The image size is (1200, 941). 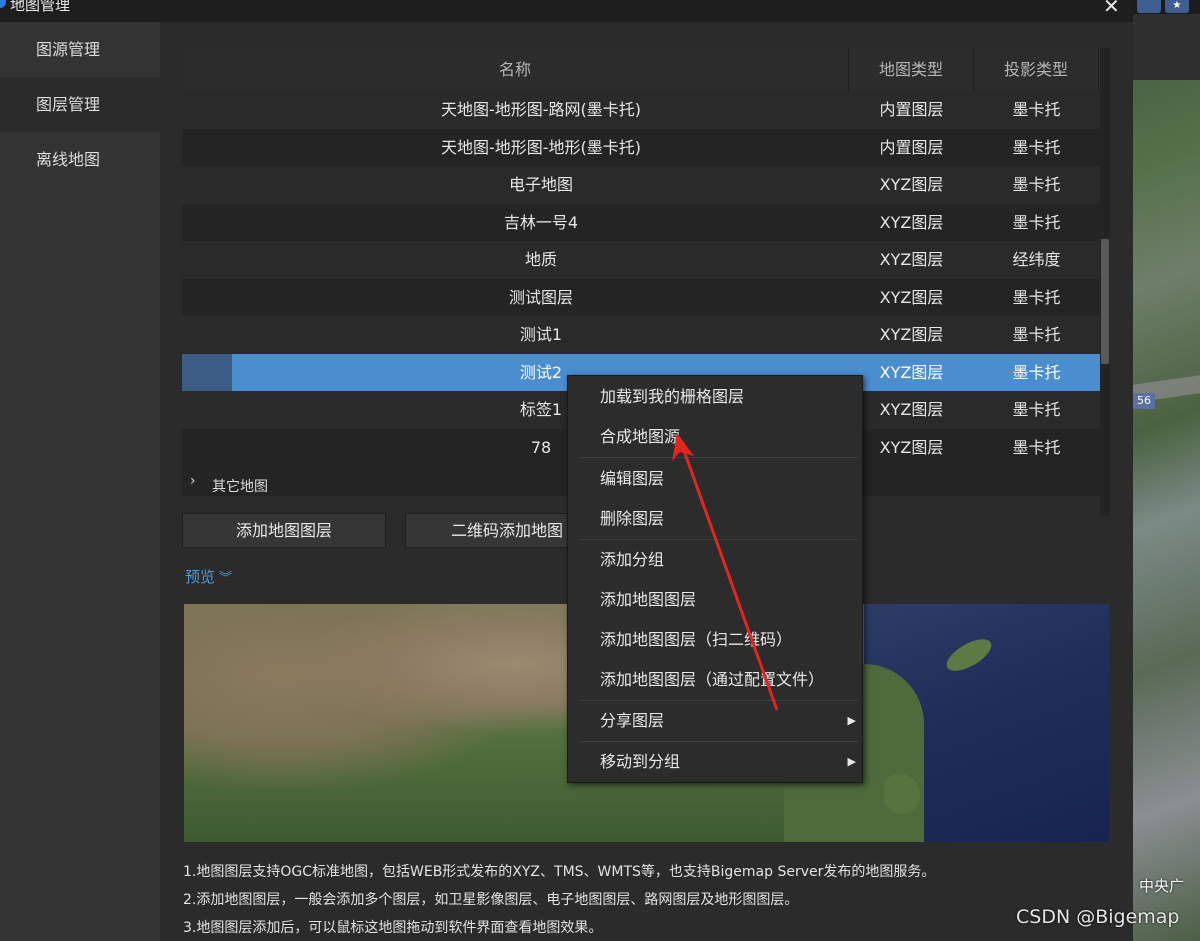 I want to click on menu-item-share-layer: 分享图层 ▶, so click(x=715, y=721).